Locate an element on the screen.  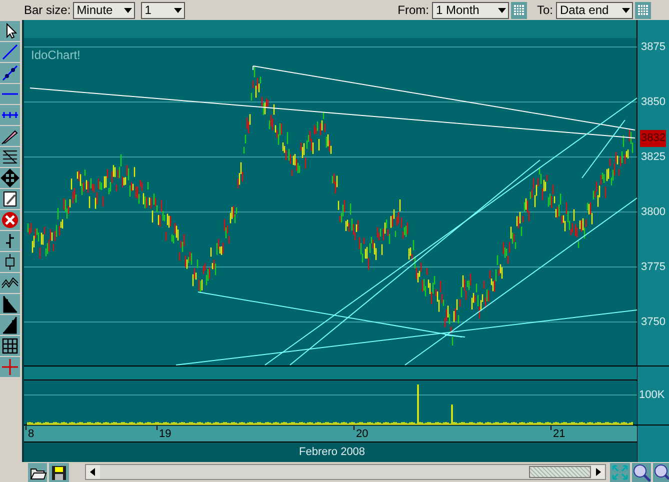
dropdown: 1 Month is located at coordinates (470, 10).